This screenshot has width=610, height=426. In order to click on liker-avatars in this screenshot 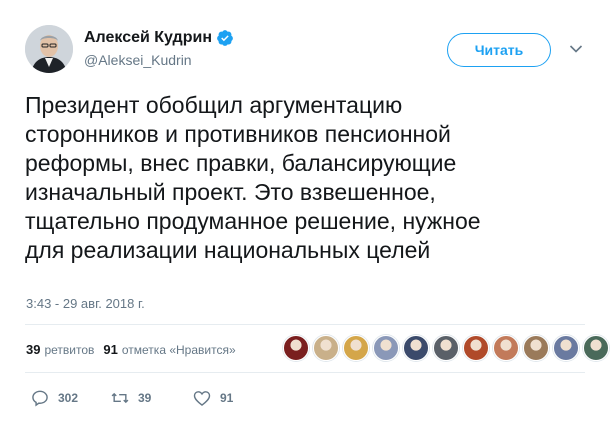, I will do `click(446, 348)`.